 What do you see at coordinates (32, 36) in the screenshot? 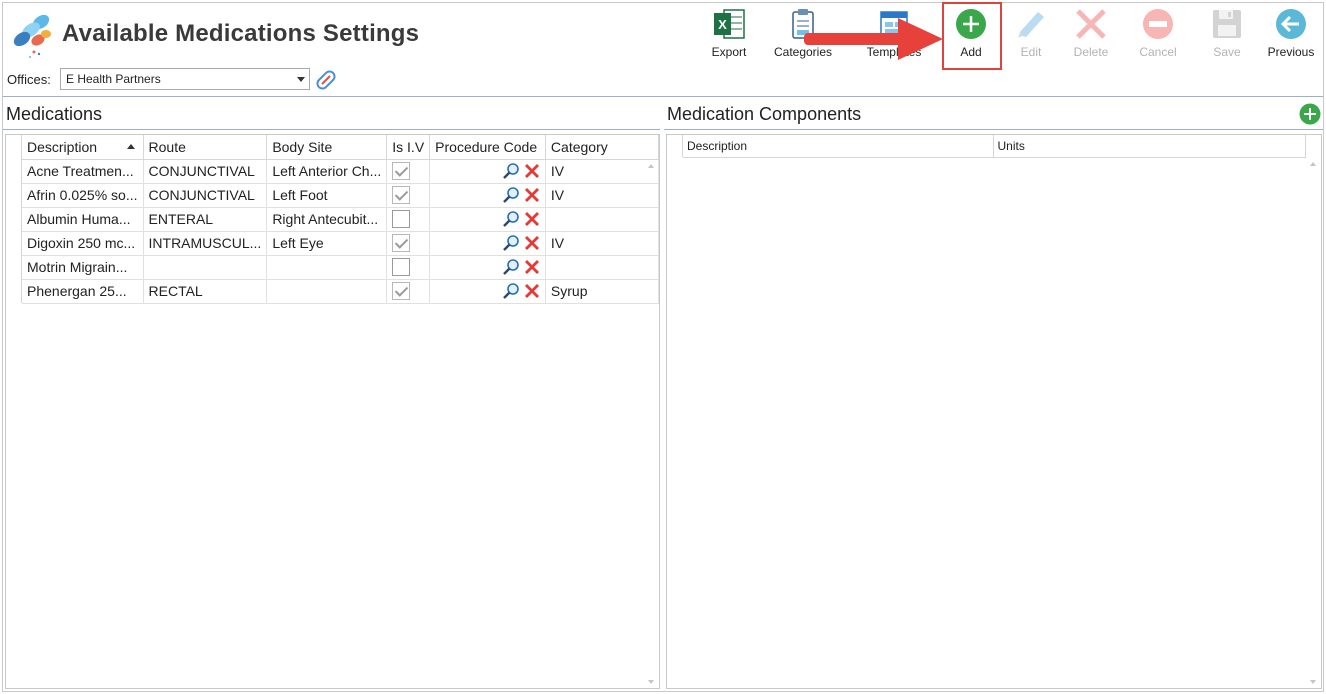
I see `app-logo-icon` at bounding box center [32, 36].